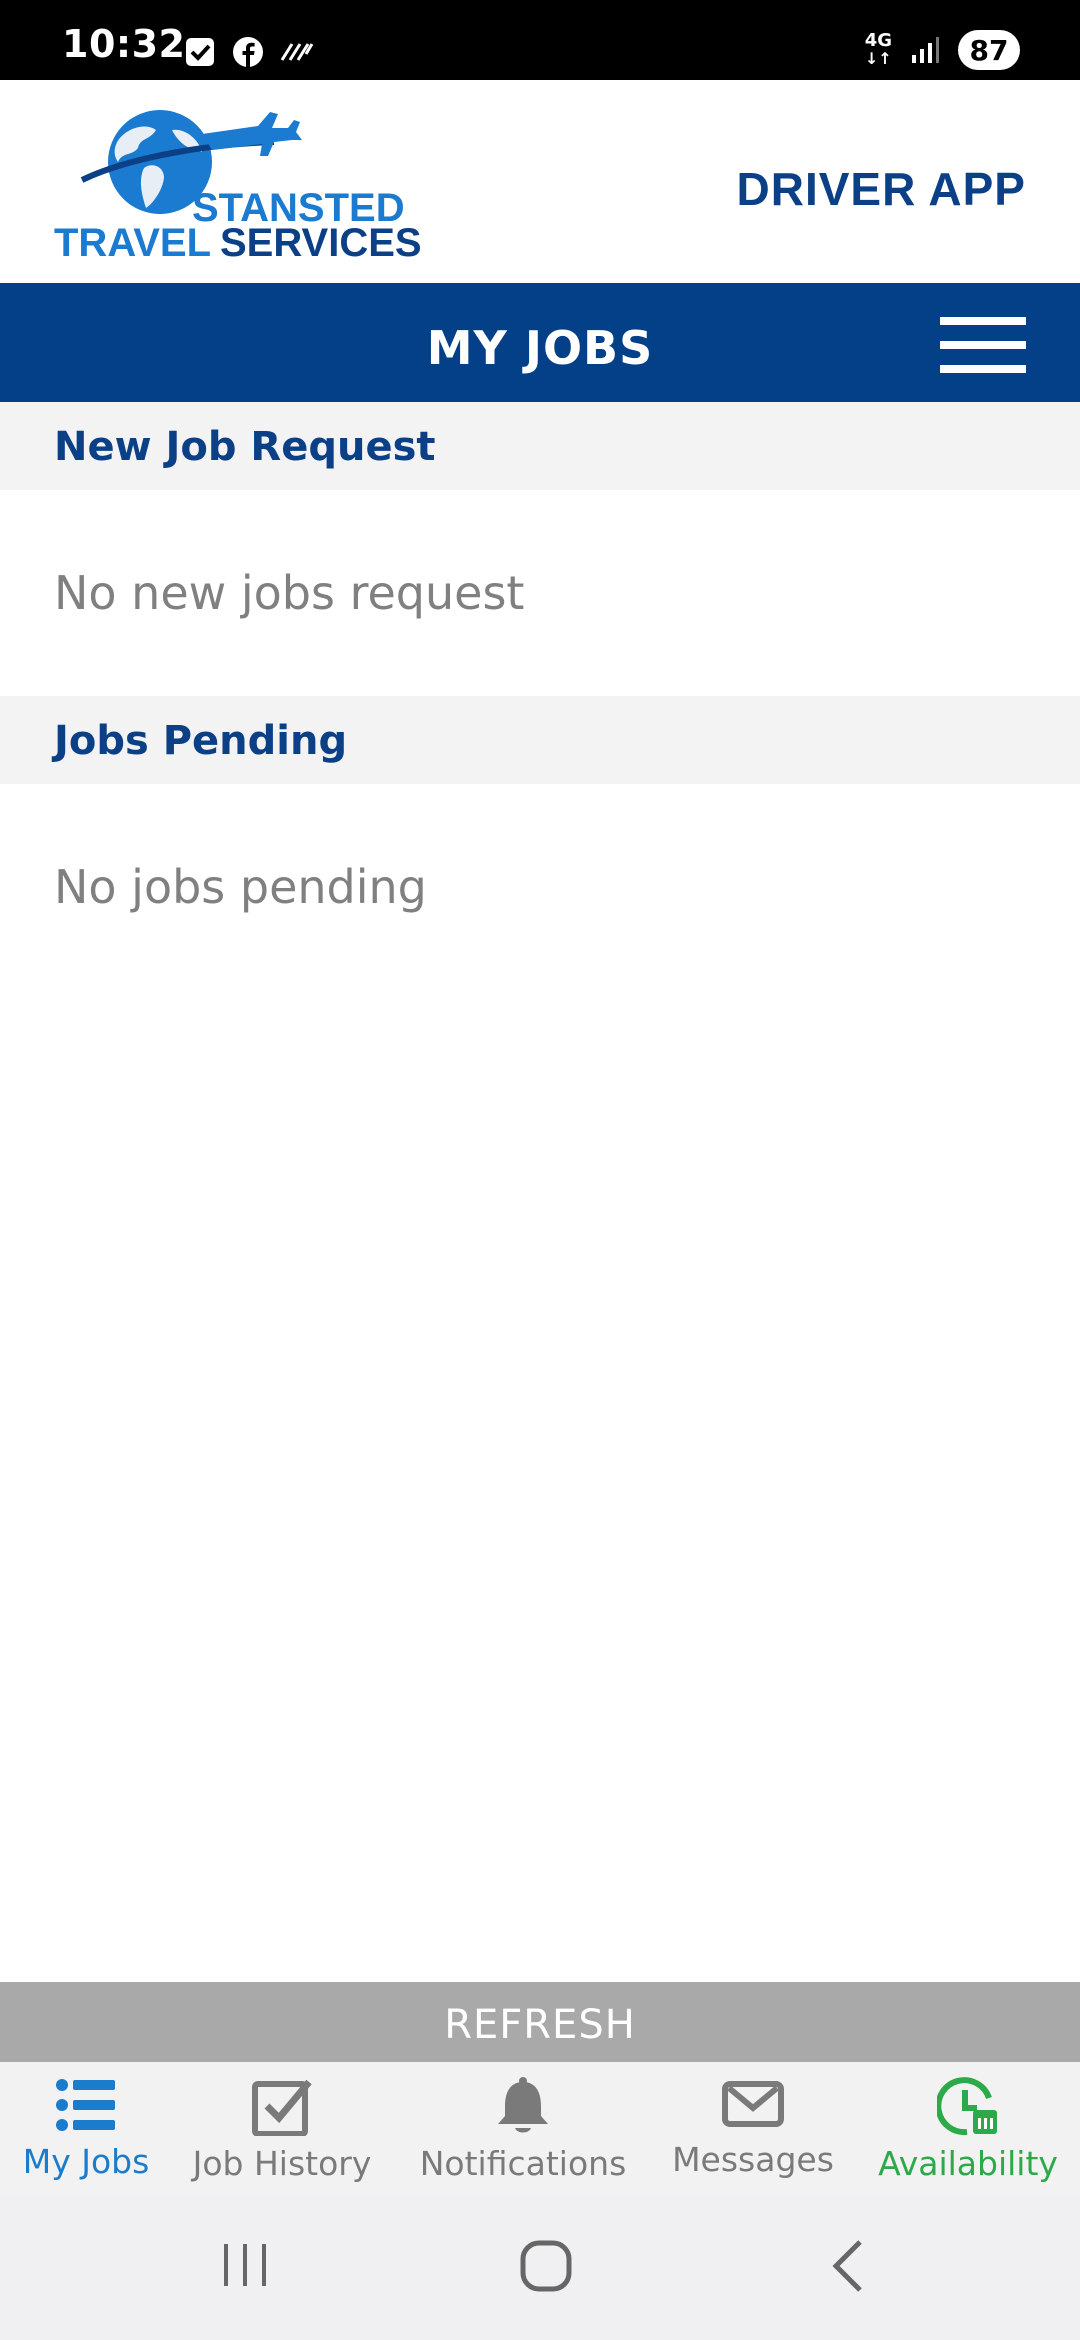  Describe the element at coordinates (967, 2106) in the screenshot. I see `clock-calendar-icon` at that location.